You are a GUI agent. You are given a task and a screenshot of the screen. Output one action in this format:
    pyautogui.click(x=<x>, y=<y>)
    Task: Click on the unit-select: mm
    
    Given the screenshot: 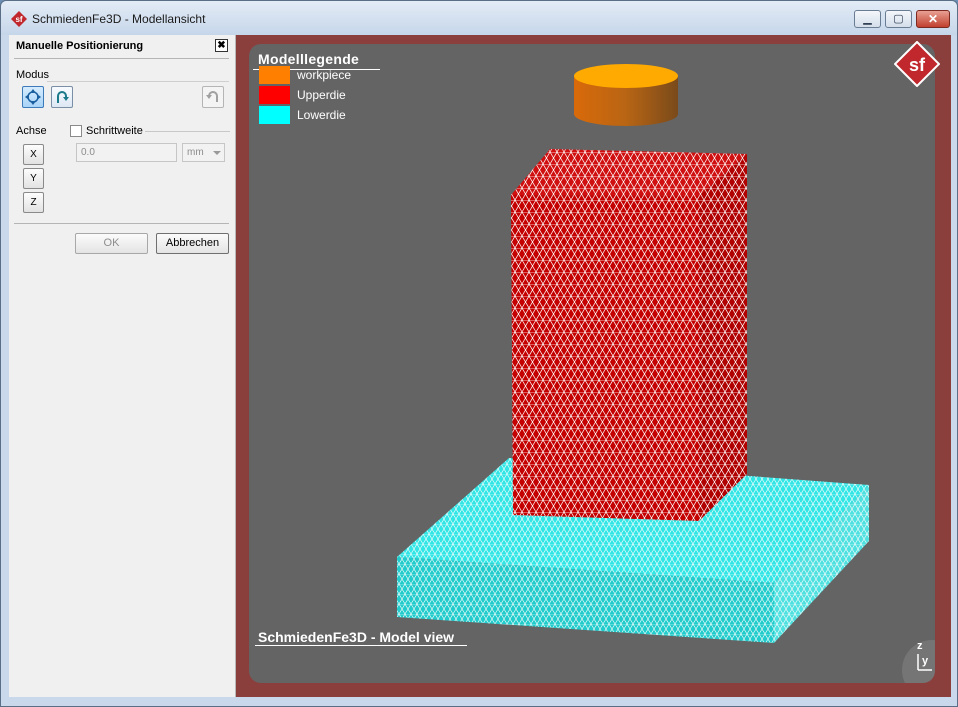 What is the action you would take?
    pyautogui.click(x=203, y=152)
    